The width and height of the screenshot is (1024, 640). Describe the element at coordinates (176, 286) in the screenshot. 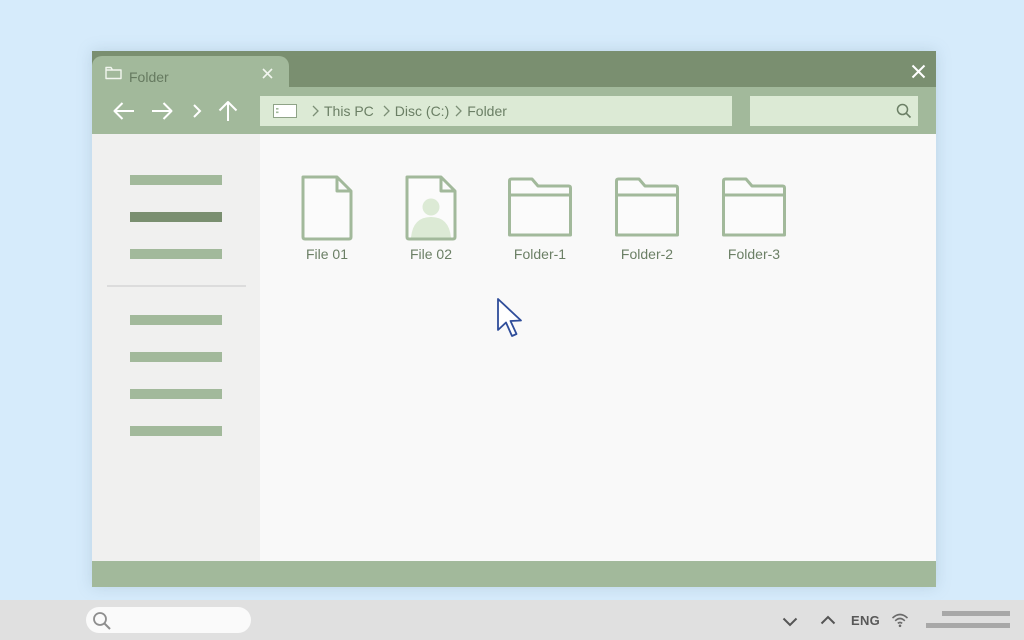

I see `sidebar-divider` at that location.